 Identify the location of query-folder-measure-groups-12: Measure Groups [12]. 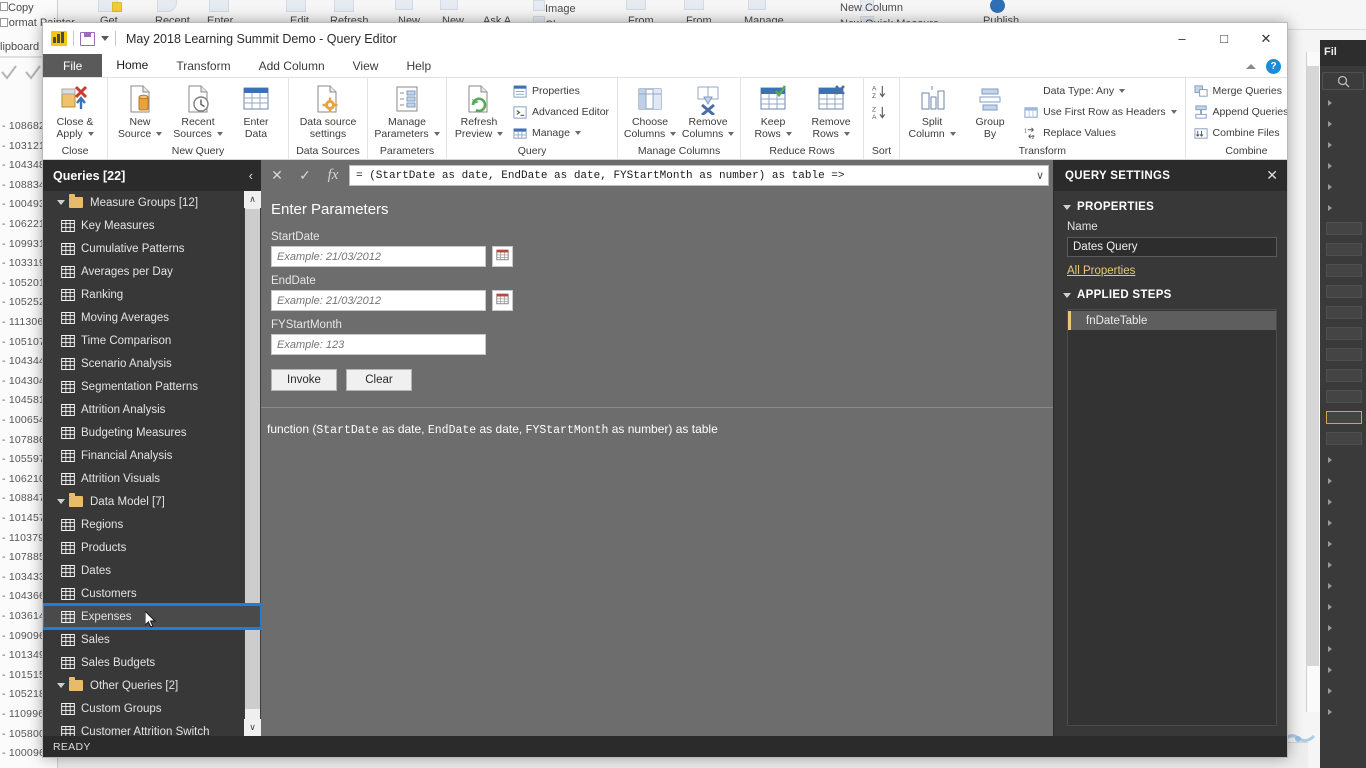
(152, 202).